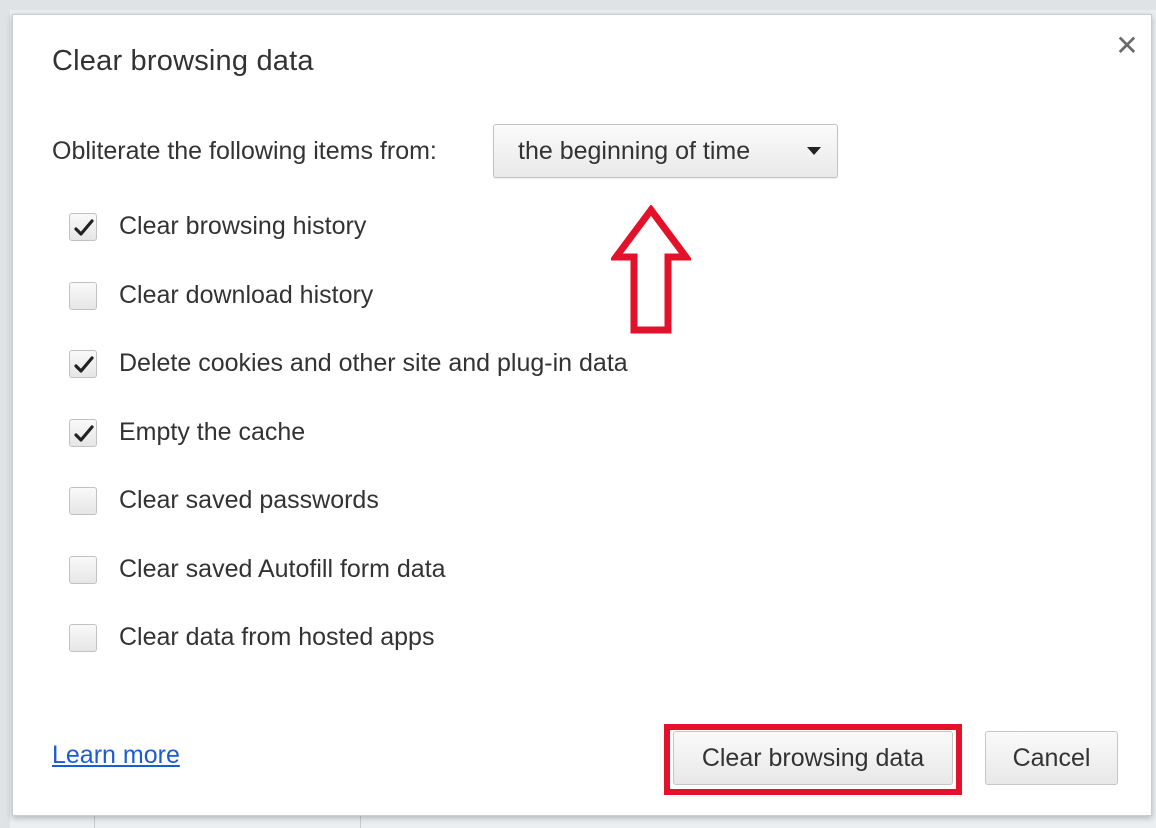 This screenshot has width=1156, height=828. Describe the element at coordinates (5, 414) in the screenshot. I see `background-strip-left` at that location.